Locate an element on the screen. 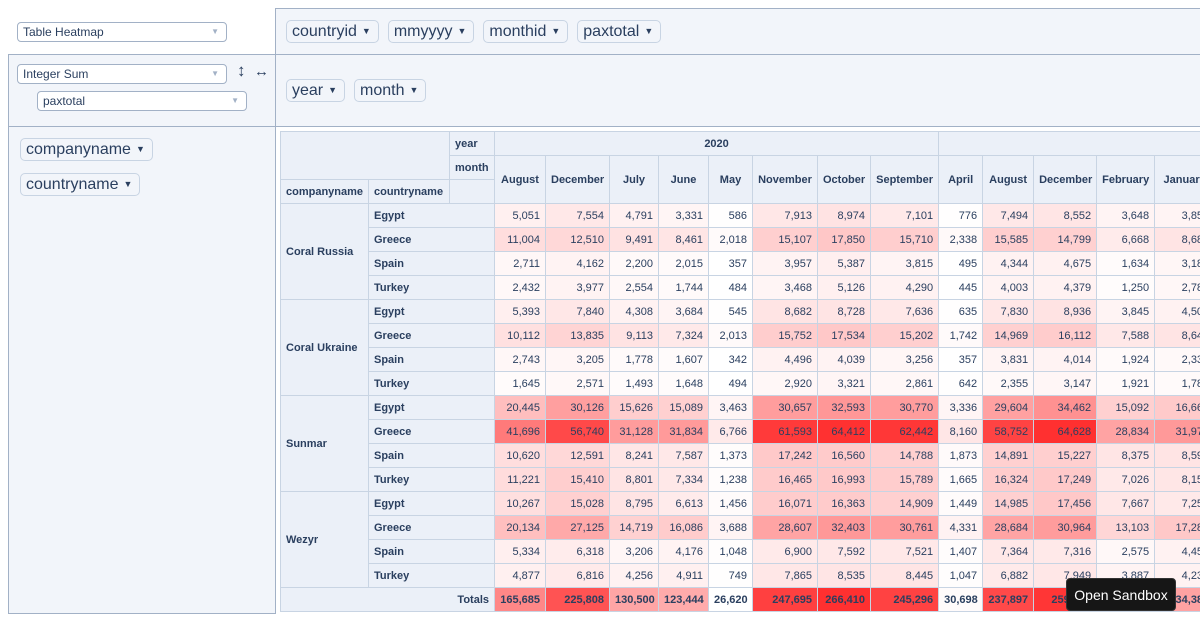  value-cell: 17,456 is located at coordinates (1065, 503).